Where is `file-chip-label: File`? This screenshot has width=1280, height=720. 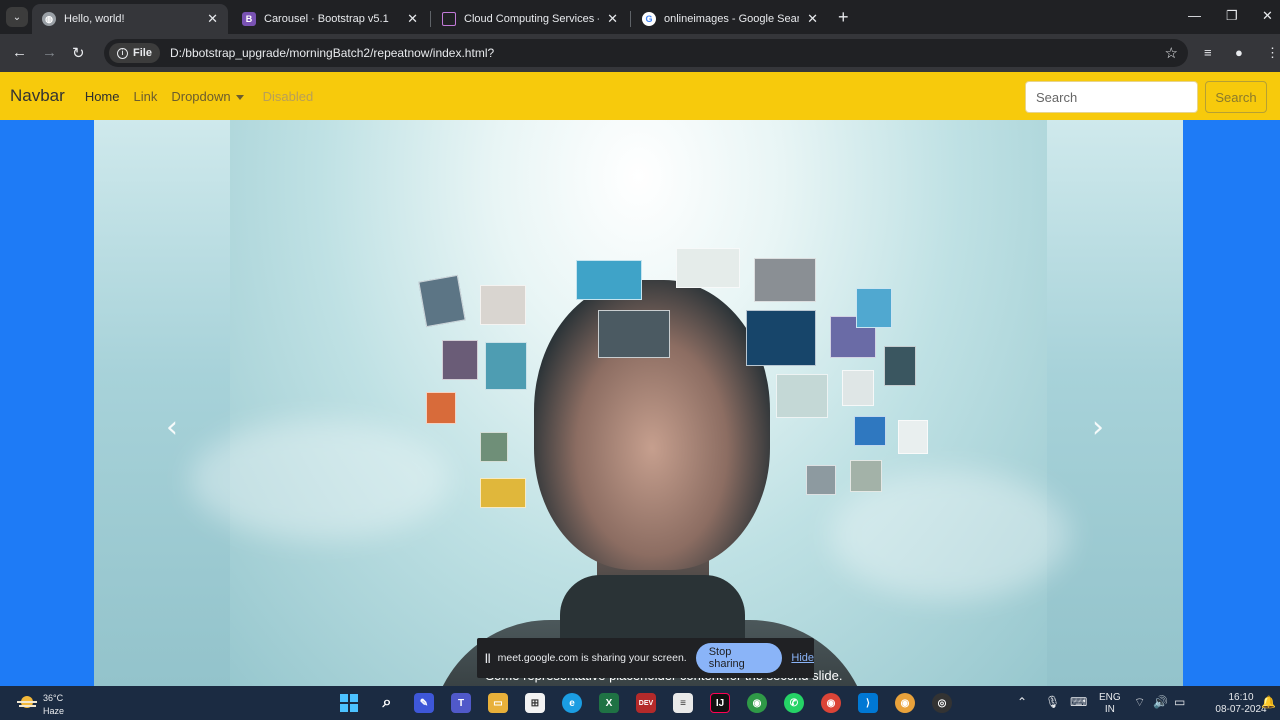
file-chip-label: File is located at coordinates (142, 53).